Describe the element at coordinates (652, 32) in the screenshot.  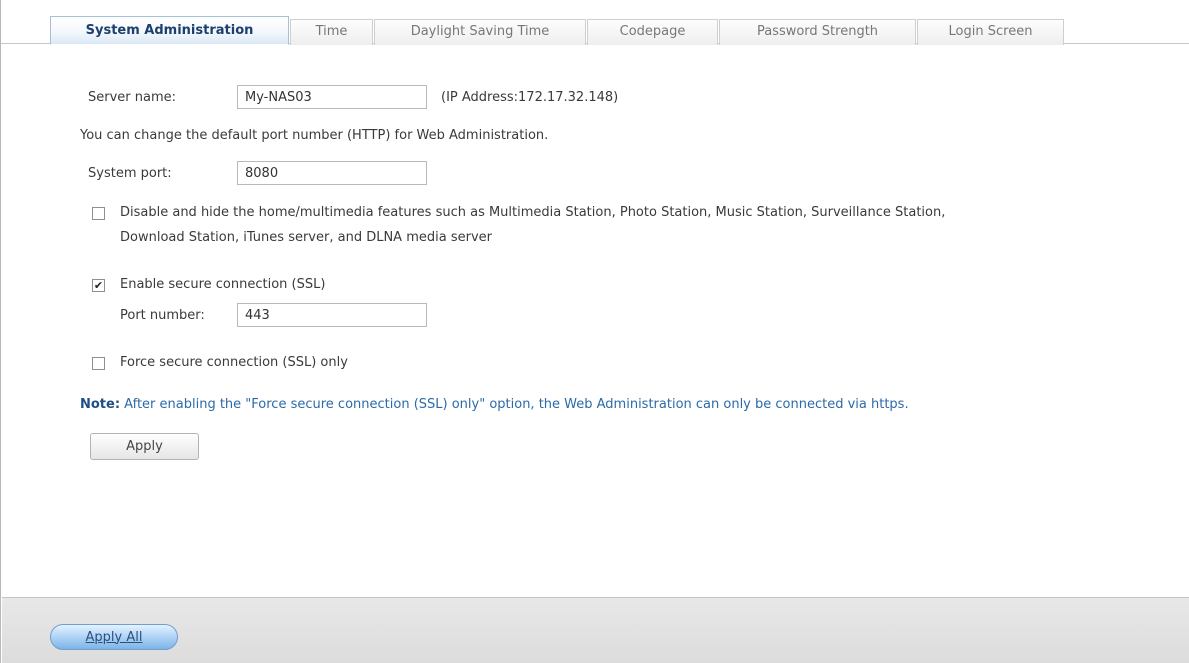
I see `tab-codepage: Codepage` at that location.